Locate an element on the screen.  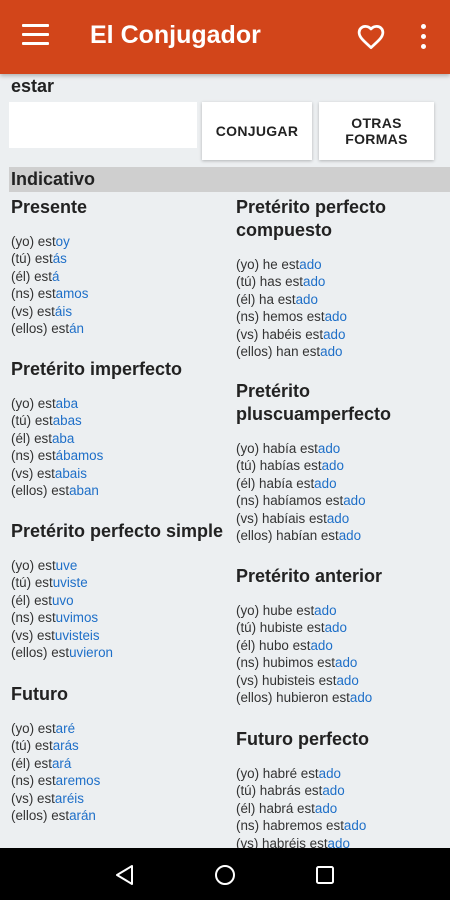
tense-title: Presente is located at coordinates (49, 207).